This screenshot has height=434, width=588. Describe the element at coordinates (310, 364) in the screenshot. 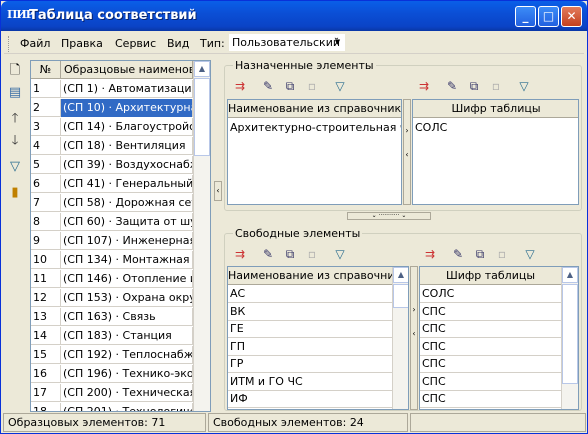

I see `table-row: ГР` at that location.